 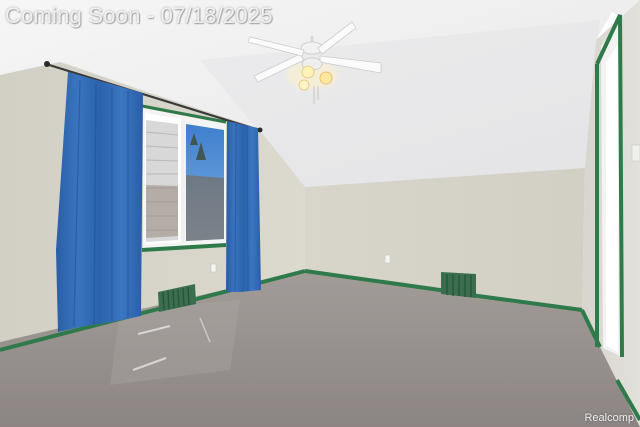 I want to click on floor-vent-back, so click(x=458, y=285).